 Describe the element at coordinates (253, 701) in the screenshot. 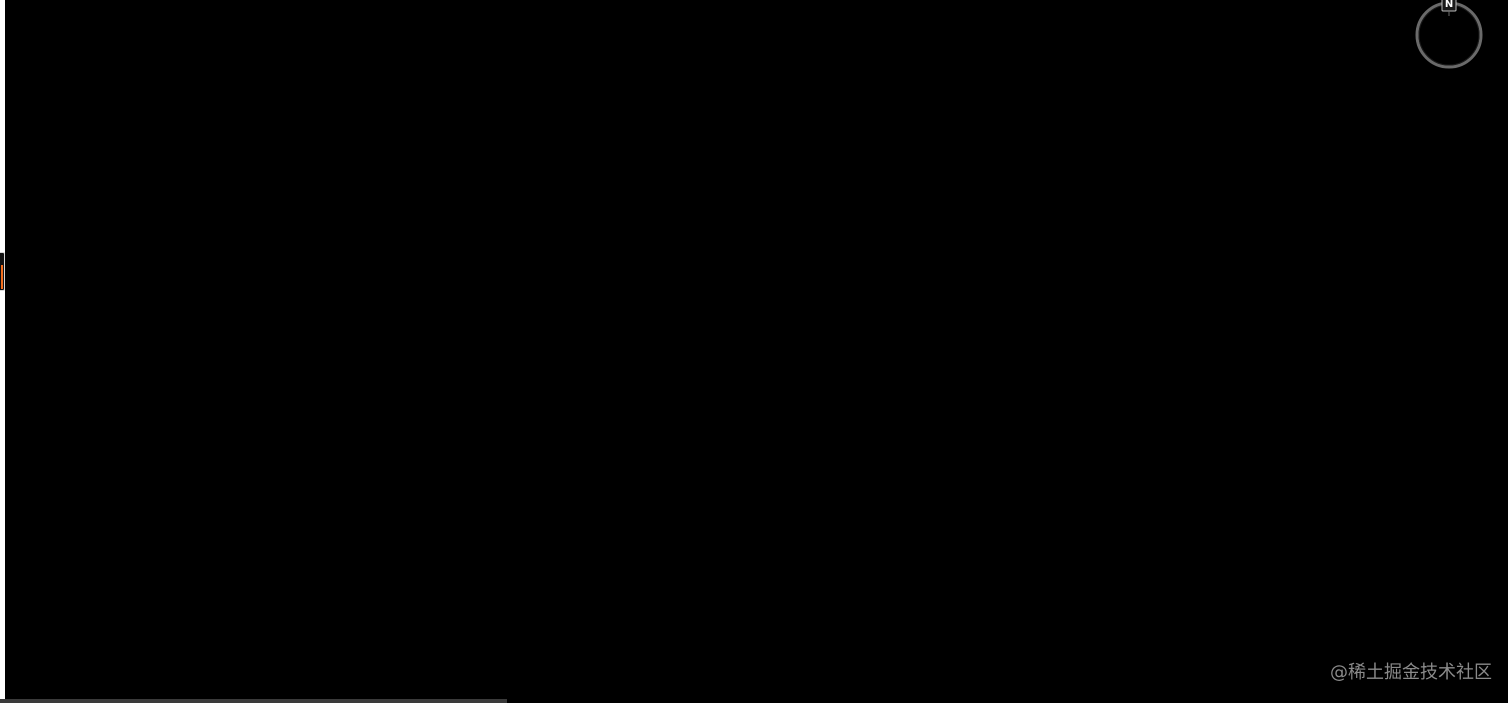

I see `horizontal-scrollbar` at that location.